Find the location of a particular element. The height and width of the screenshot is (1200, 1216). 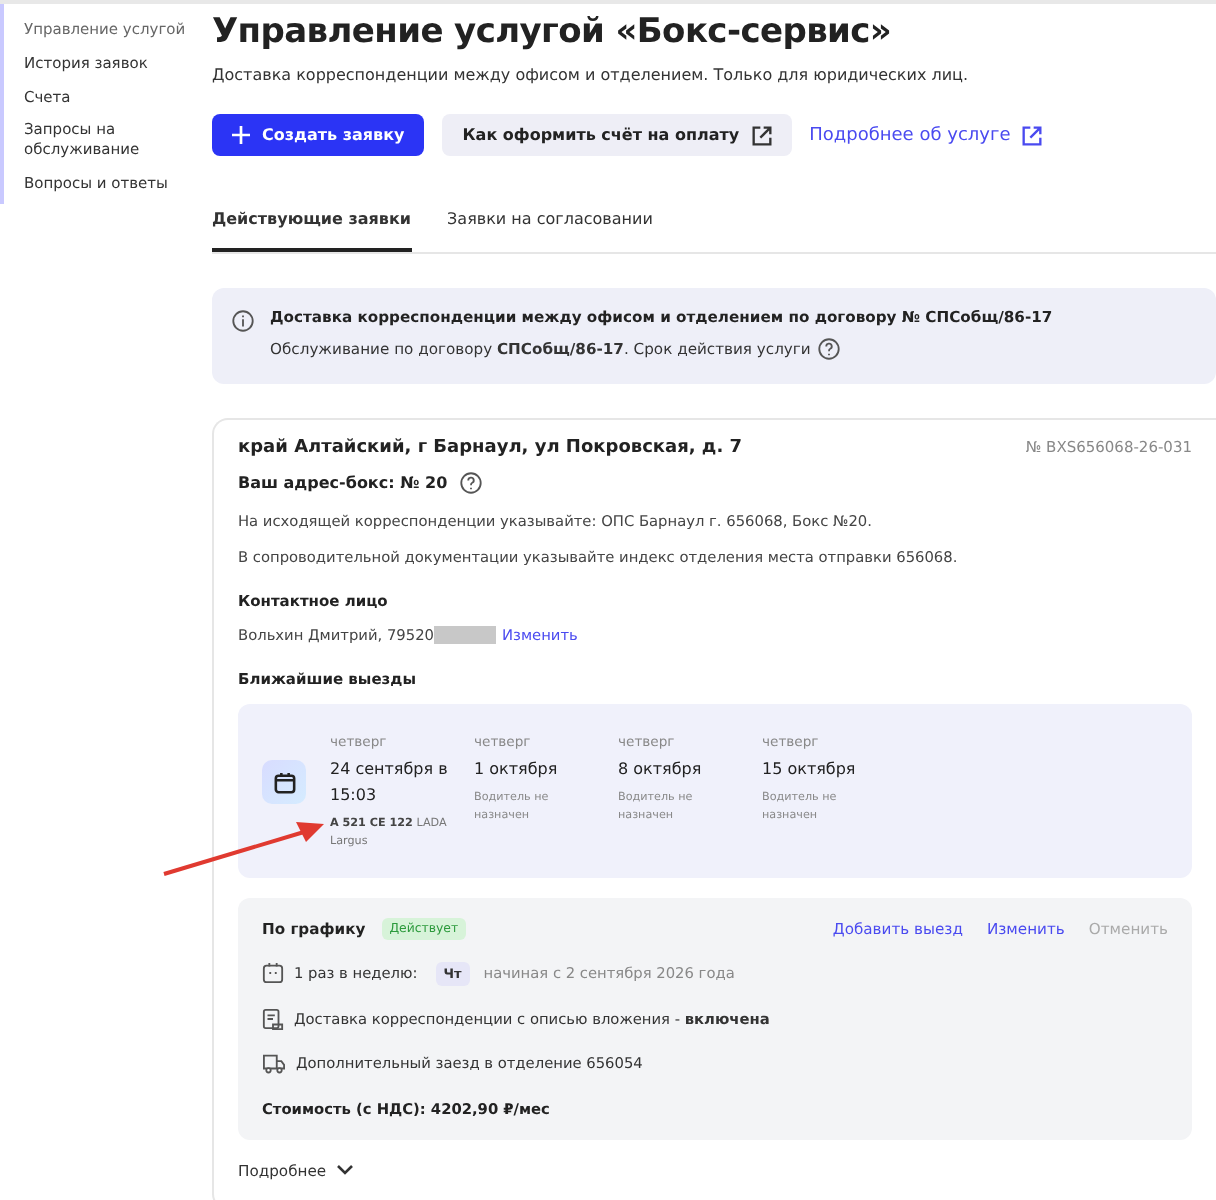

tab: Действующие заявки is located at coordinates (312, 231).